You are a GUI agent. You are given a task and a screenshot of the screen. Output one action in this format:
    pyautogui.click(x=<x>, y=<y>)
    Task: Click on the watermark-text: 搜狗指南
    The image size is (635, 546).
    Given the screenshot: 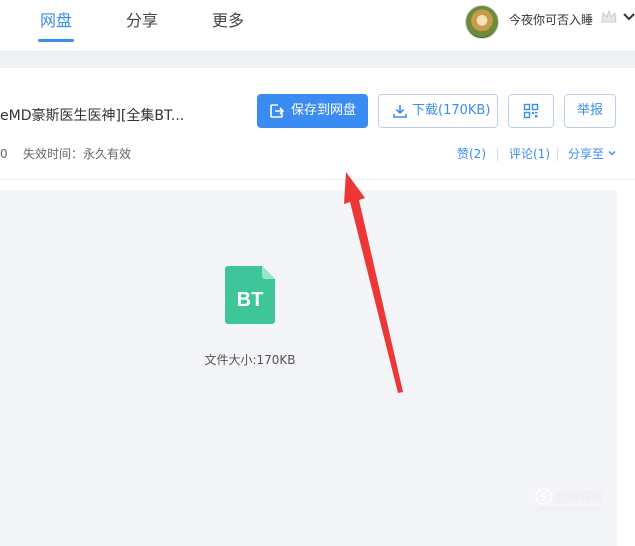 What is the action you would take?
    pyautogui.click(x=579, y=497)
    